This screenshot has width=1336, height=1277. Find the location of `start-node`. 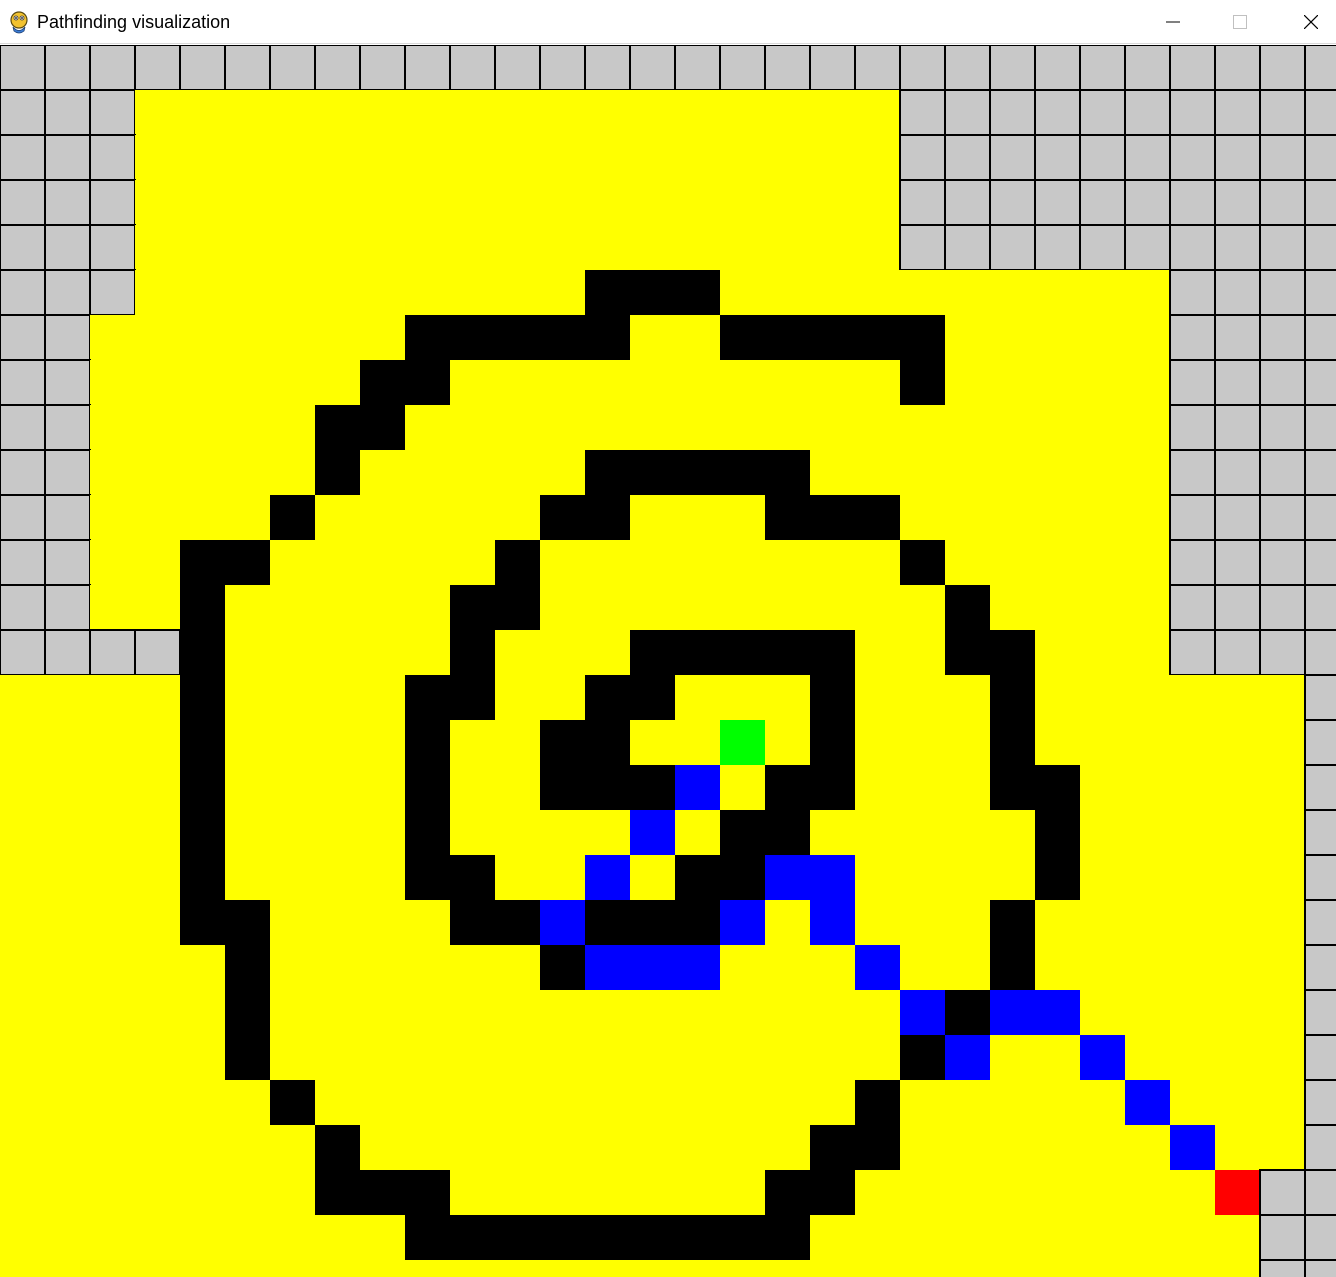

start-node is located at coordinates (742, 742).